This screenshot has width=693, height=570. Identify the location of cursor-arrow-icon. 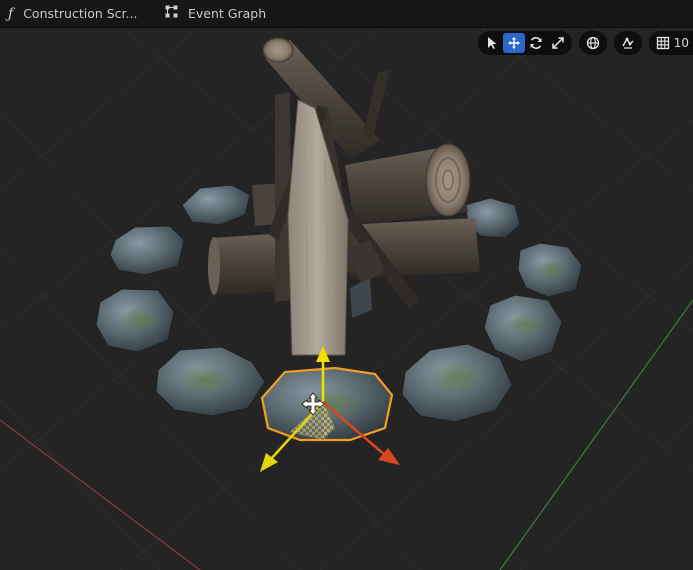
(492, 43).